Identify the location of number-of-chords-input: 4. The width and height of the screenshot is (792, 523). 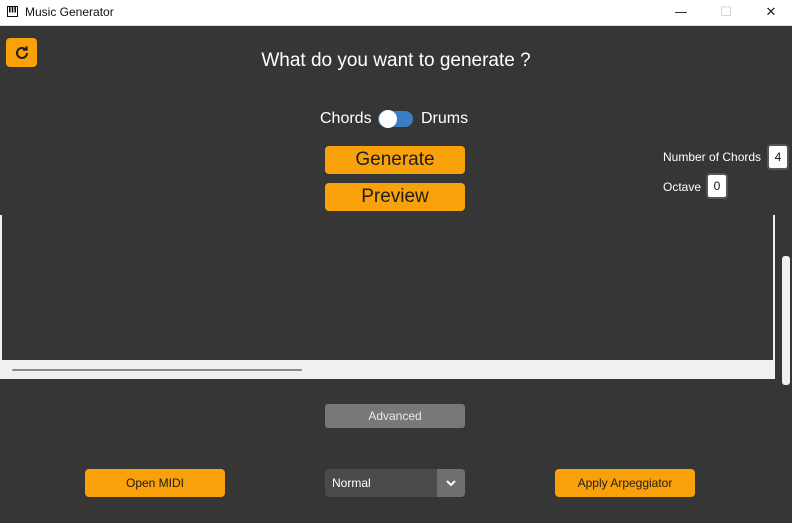
(778, 157).